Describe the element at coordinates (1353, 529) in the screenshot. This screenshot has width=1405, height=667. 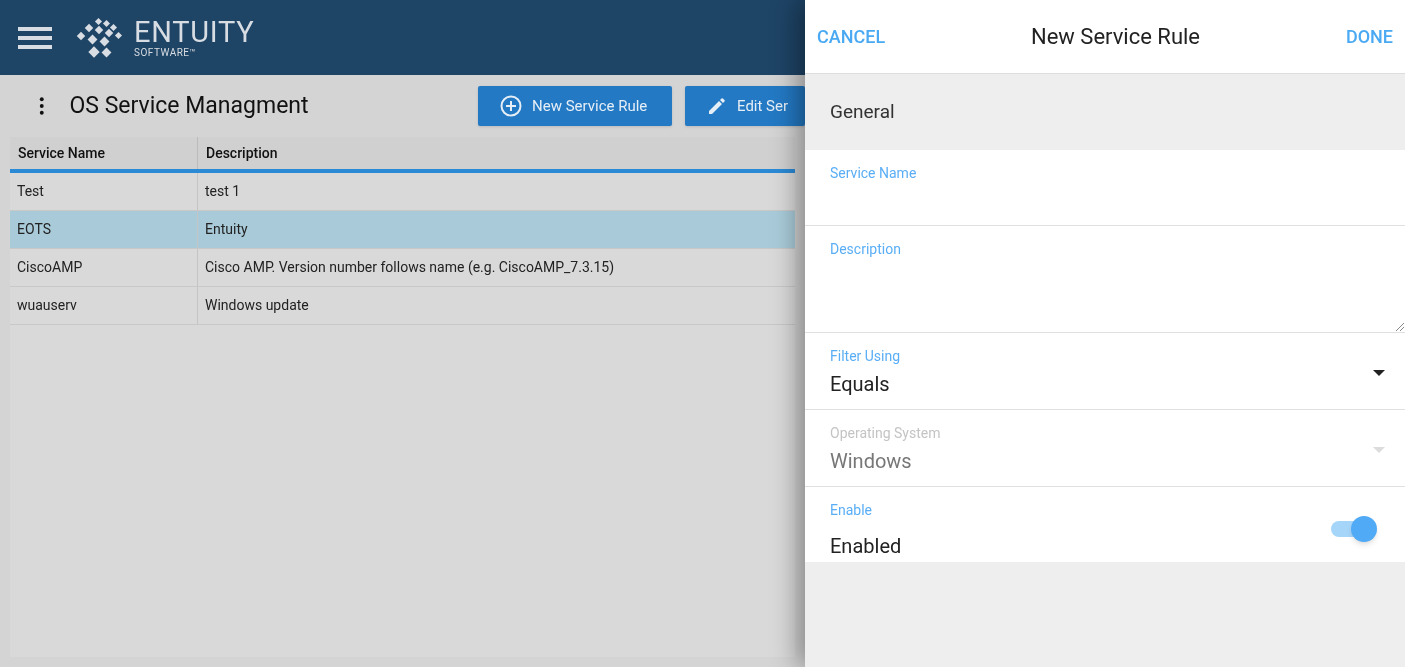
I see `toggle-switch` at that location.